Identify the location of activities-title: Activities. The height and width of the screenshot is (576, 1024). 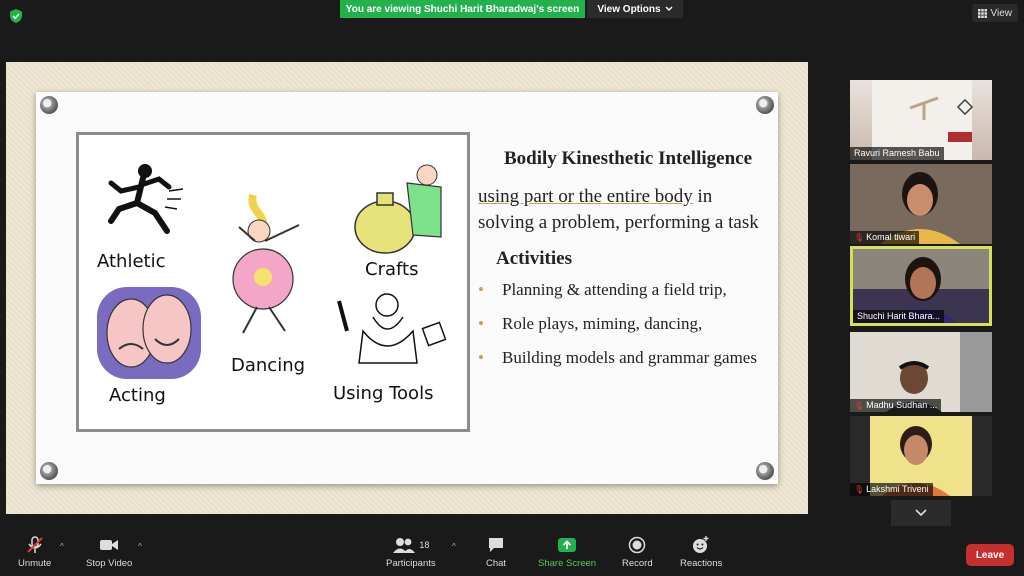
(534, 258).